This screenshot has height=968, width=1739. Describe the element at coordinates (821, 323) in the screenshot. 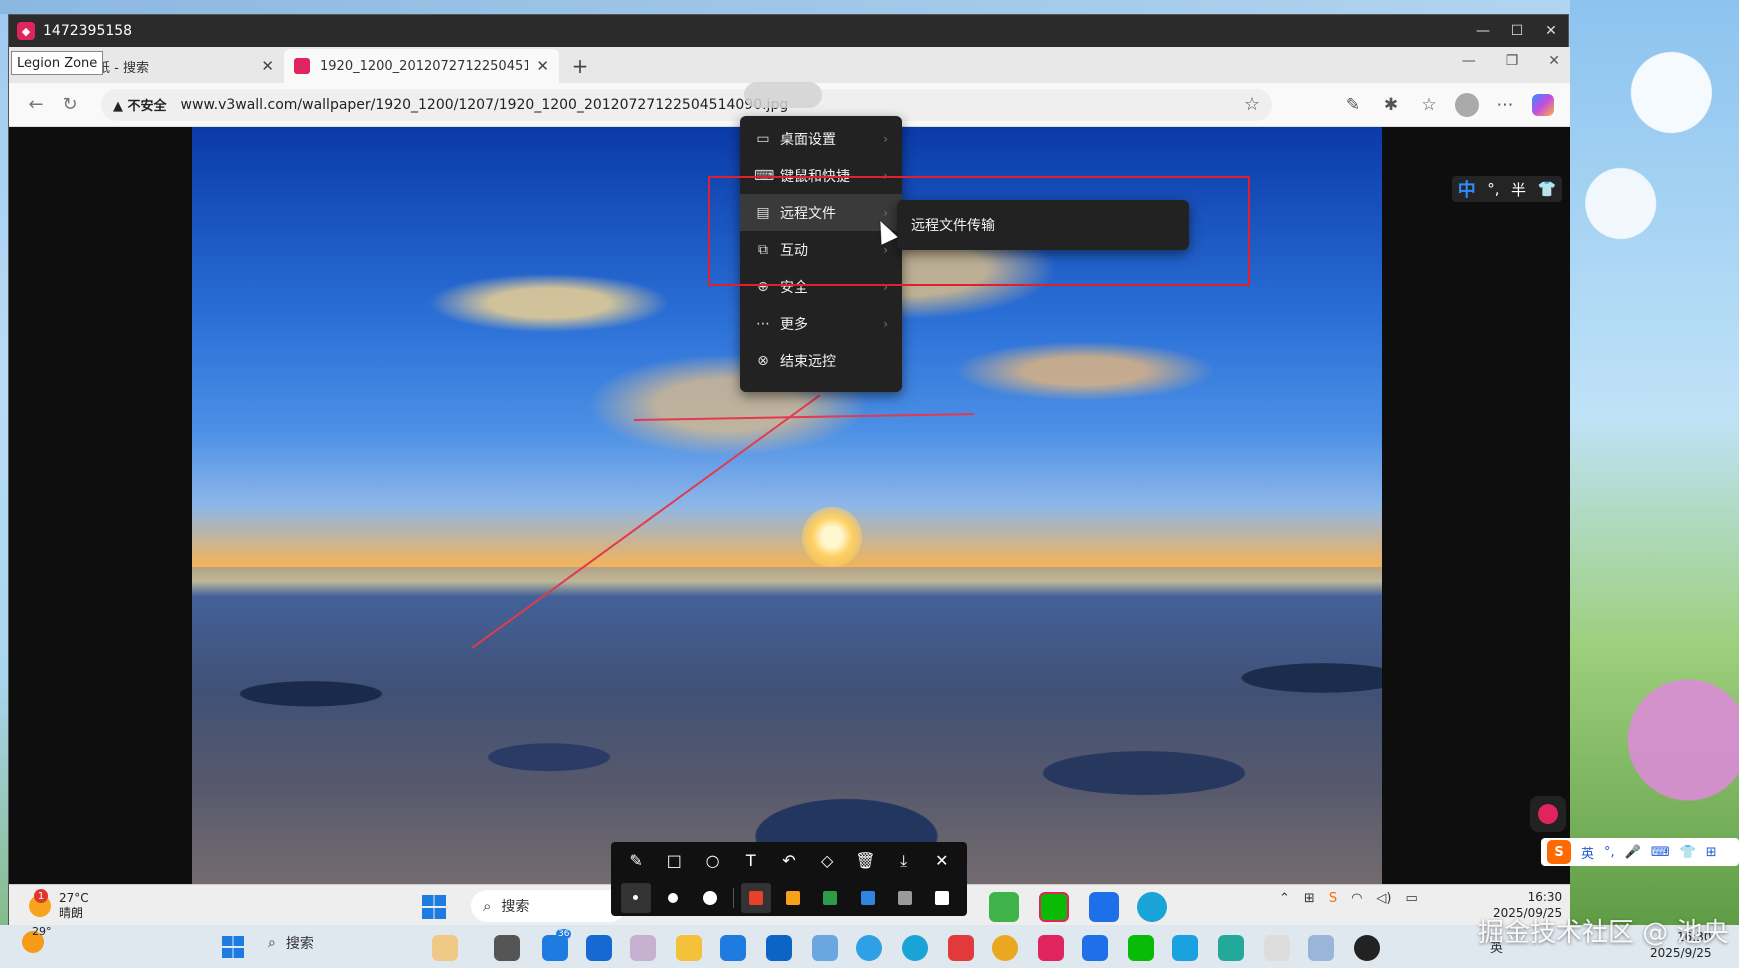

I see `menu-item-more: ⋯ 更多 ›` at that location.